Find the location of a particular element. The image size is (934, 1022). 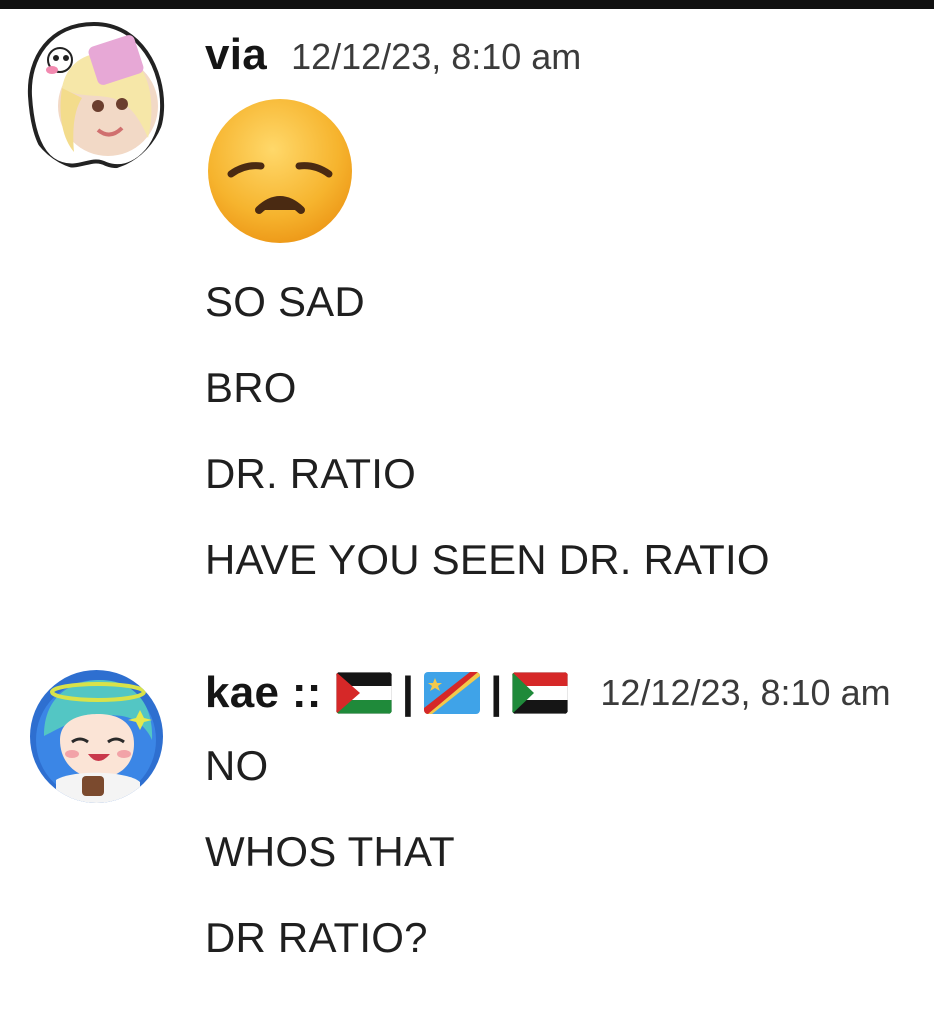

avatar-via is located at coordinates (94, 94).